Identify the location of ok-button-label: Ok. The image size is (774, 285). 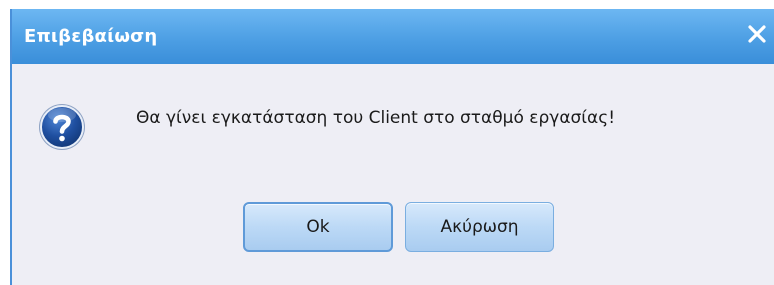
(318, 227).